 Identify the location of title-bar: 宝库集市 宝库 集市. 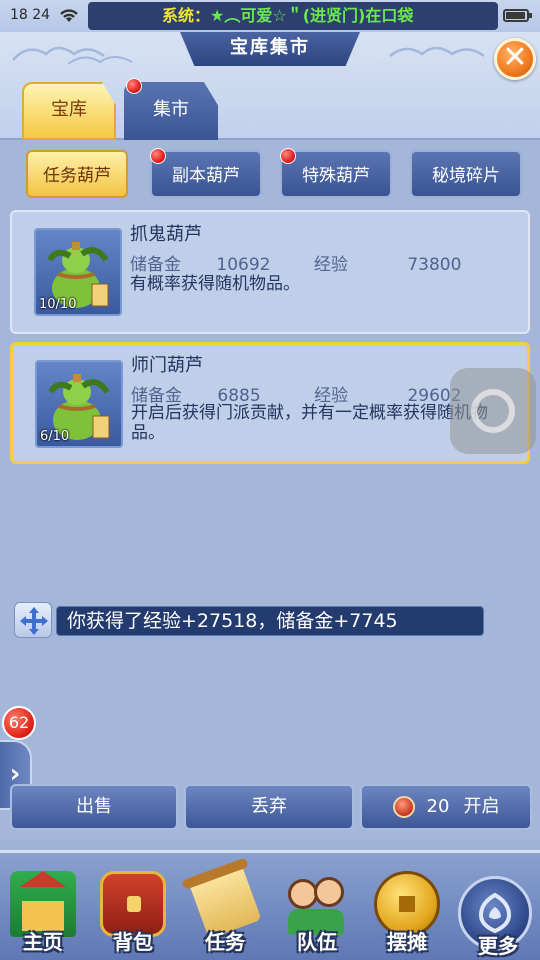
(270, 86).